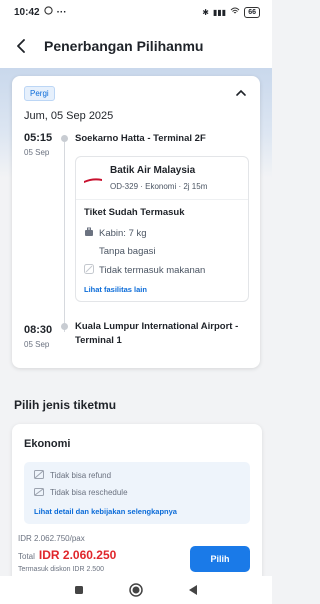  Describe the element at coordinates (51, 538) in the screenshot. I see `price-per-pax: IDR 2.062.750/pax` at that location.